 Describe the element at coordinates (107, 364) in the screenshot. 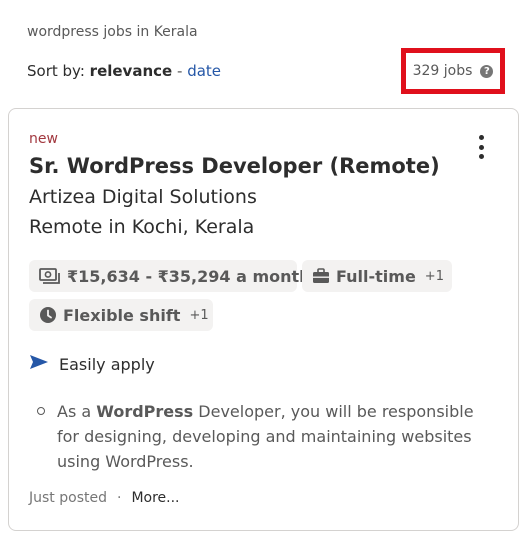

I see `easily-apply-label: Easily apply` at that location.